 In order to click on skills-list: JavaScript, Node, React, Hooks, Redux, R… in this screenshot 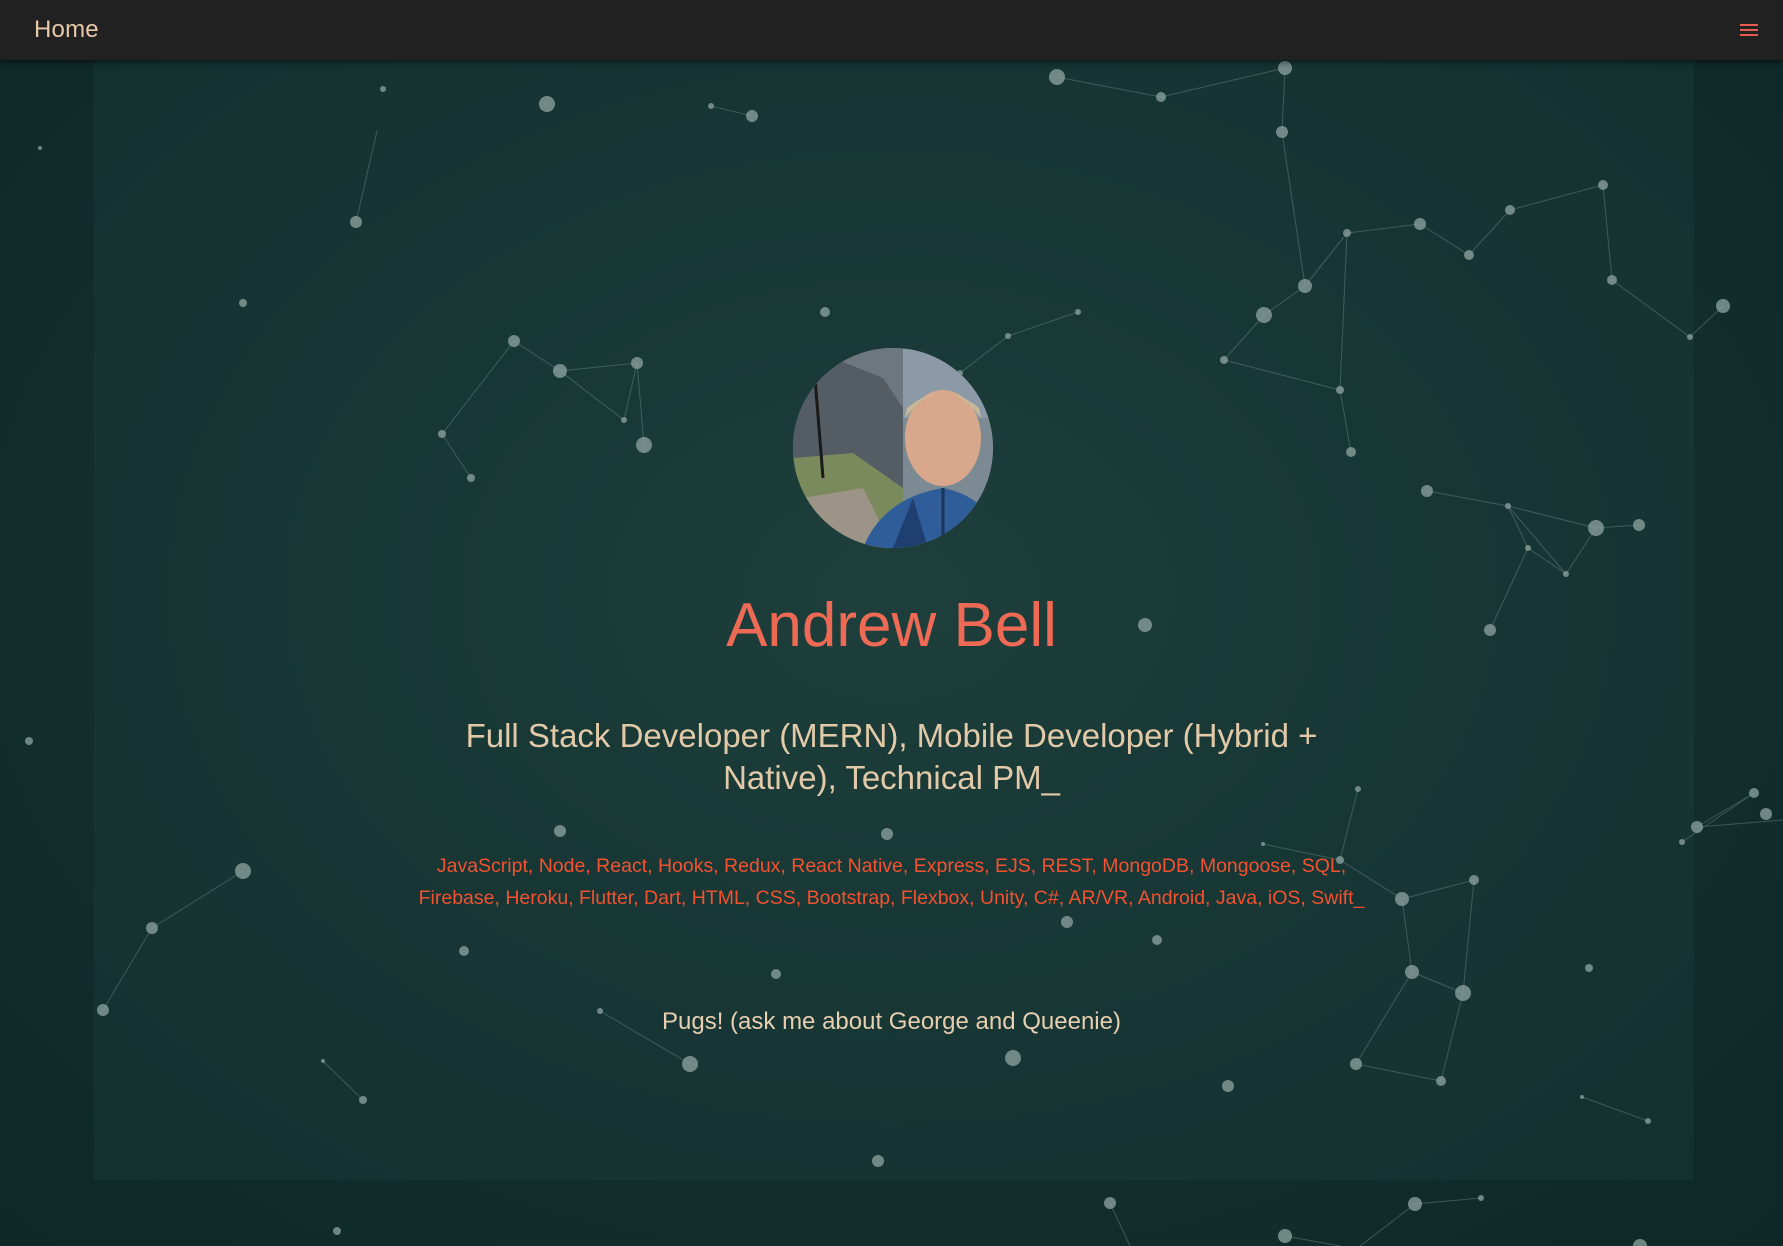, I will do `click(891, 882)`.